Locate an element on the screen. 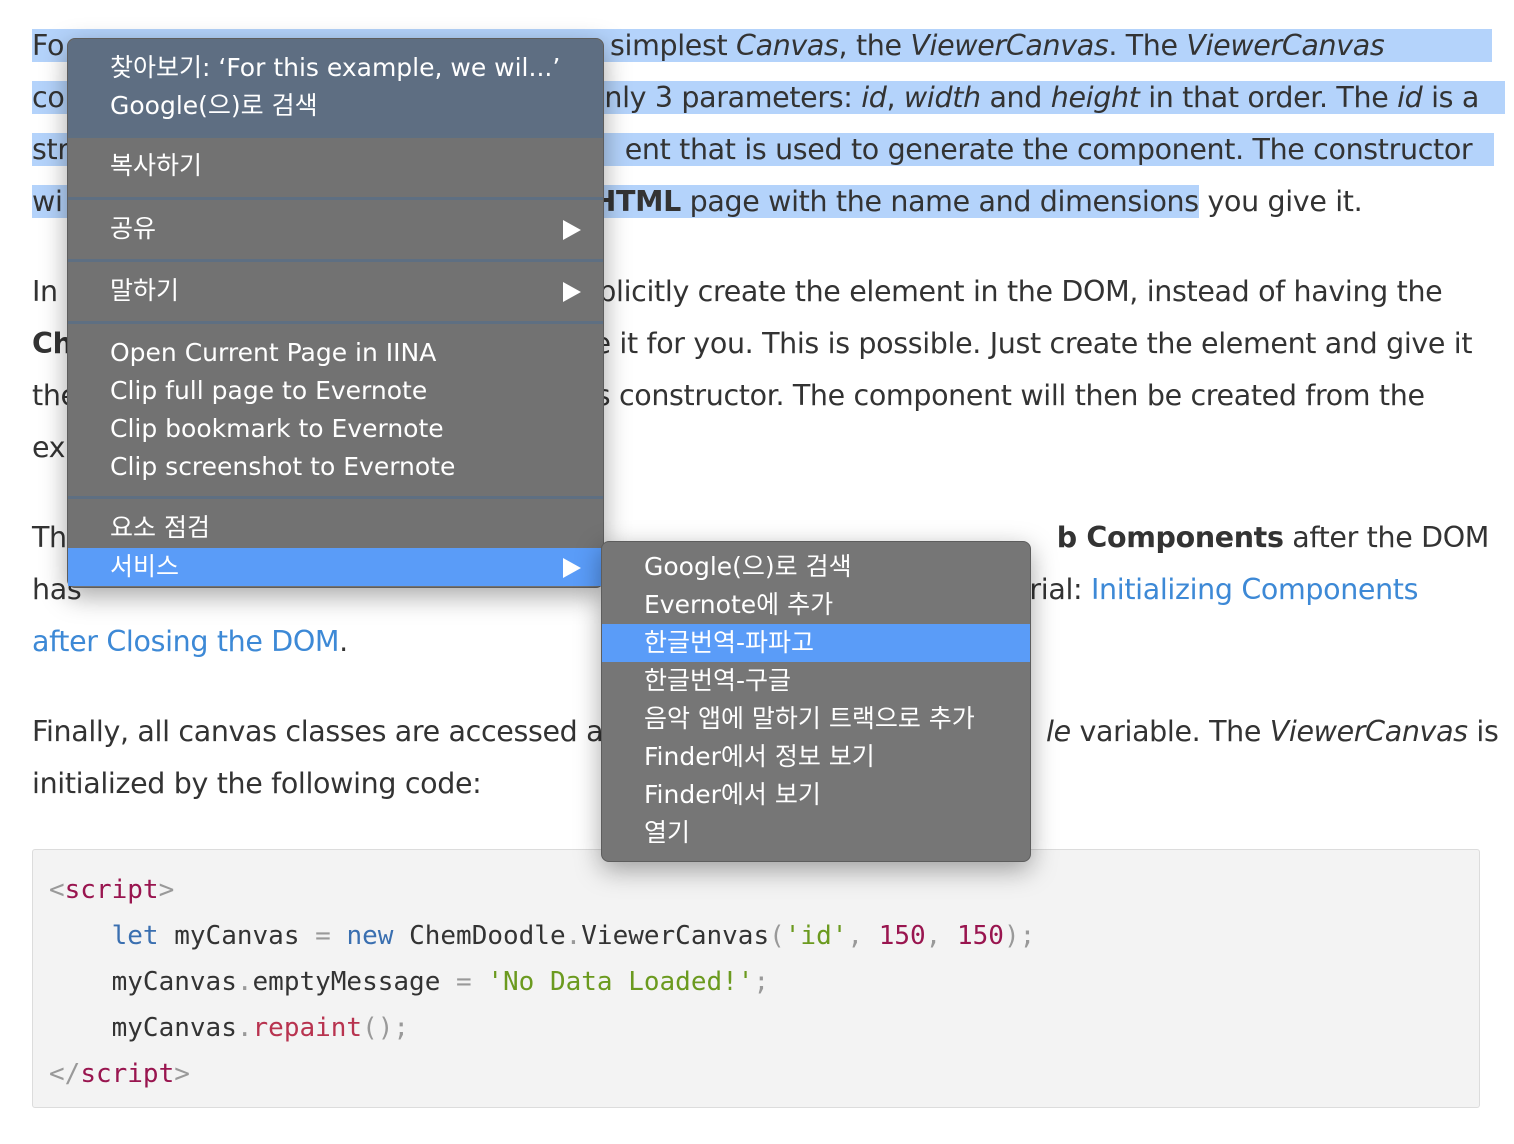 The width and height of the screenshot is (1514, 1144). link-after-closing-dom: after Closing the DOM is located at coordinates (186, 641).